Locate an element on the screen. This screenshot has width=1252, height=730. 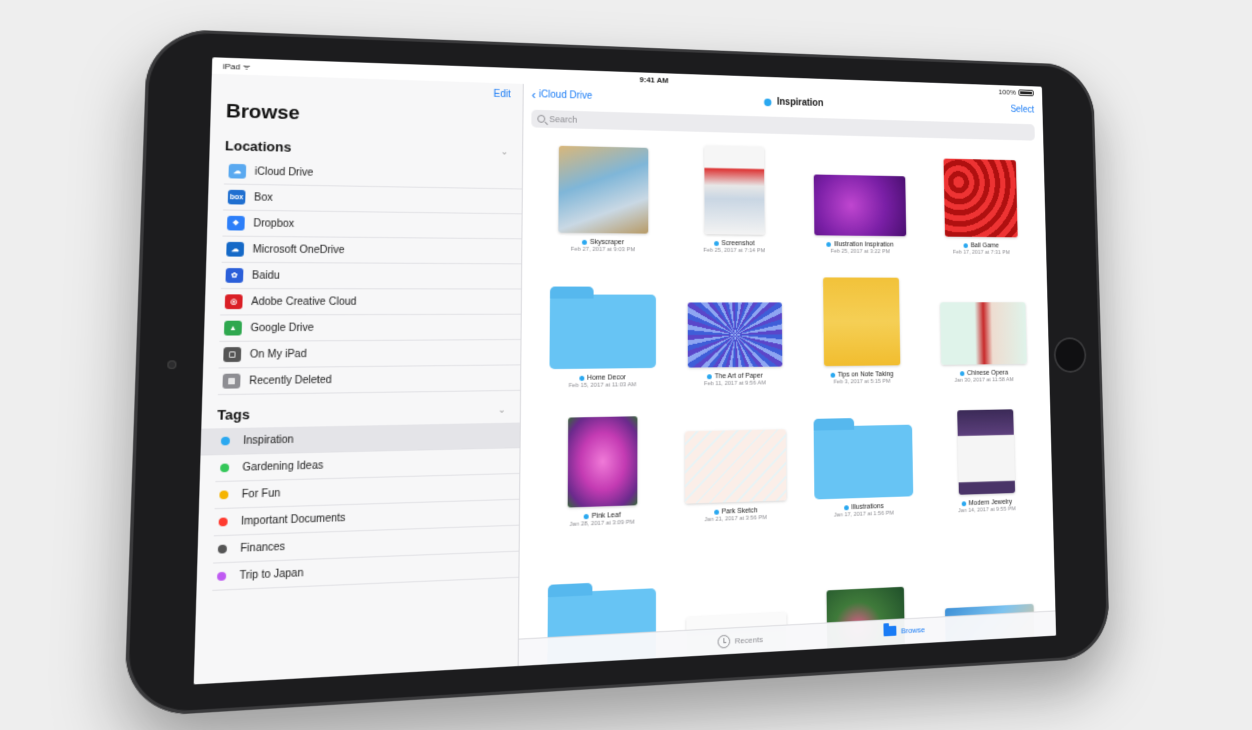
folder-icon is located at coordinates (602, 332).